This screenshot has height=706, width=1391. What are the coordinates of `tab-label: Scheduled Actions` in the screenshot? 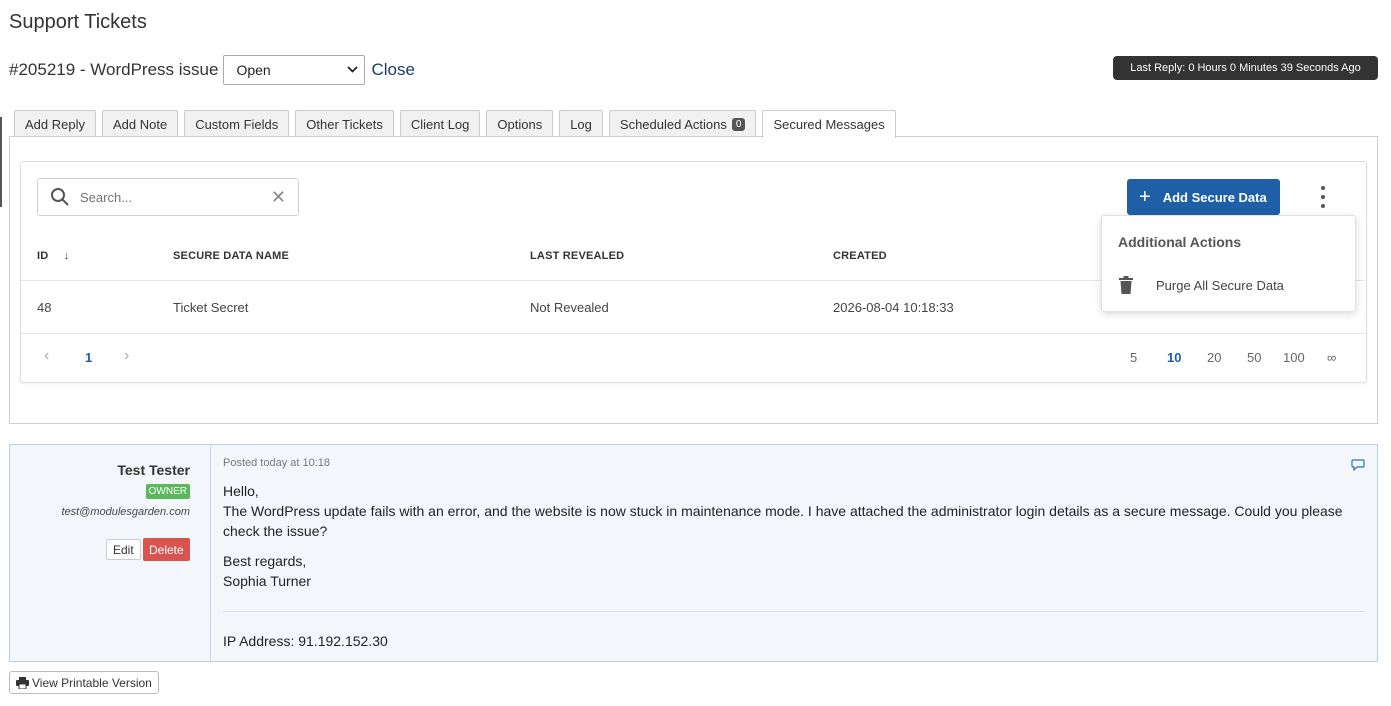 It's located at (673, 124).